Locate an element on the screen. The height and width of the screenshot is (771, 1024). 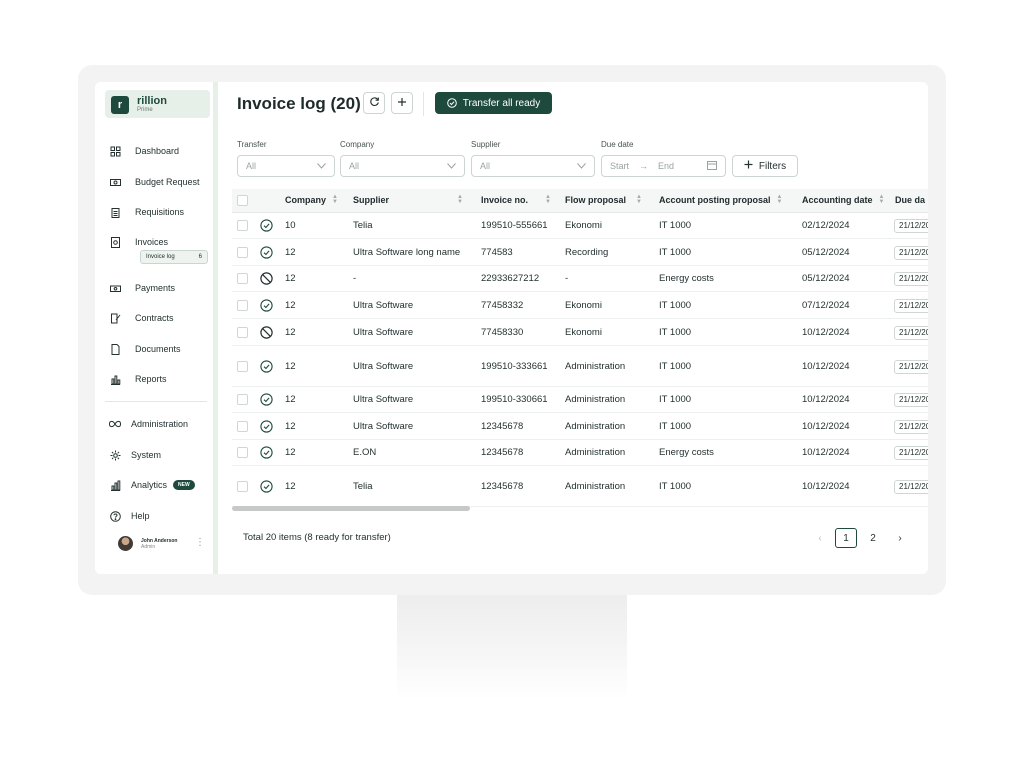
date-end: End is located at coordinates (666, 166).